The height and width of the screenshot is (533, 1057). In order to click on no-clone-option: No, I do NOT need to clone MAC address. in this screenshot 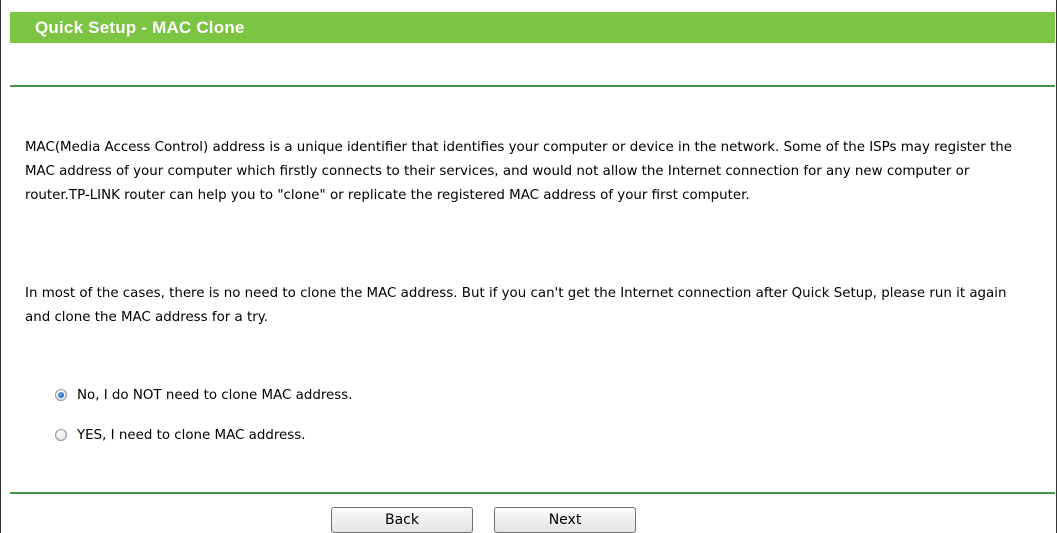, I will do `click(204, 395)`.